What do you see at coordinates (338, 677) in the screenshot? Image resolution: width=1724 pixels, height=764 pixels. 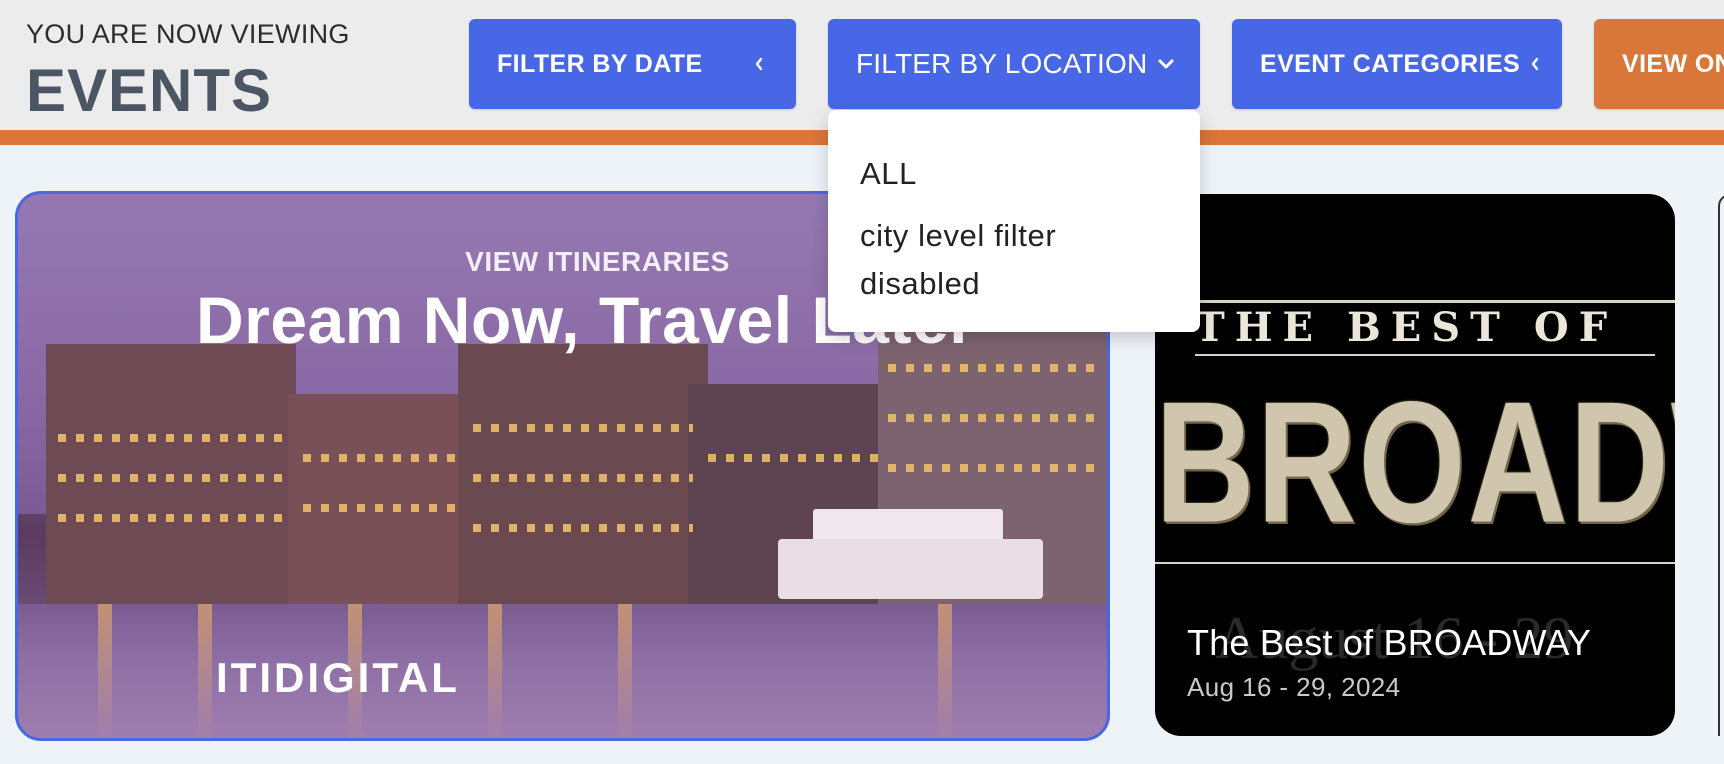 I see `brand-logo-text: ITIDIGITAL` at bounding box center [338, 677].